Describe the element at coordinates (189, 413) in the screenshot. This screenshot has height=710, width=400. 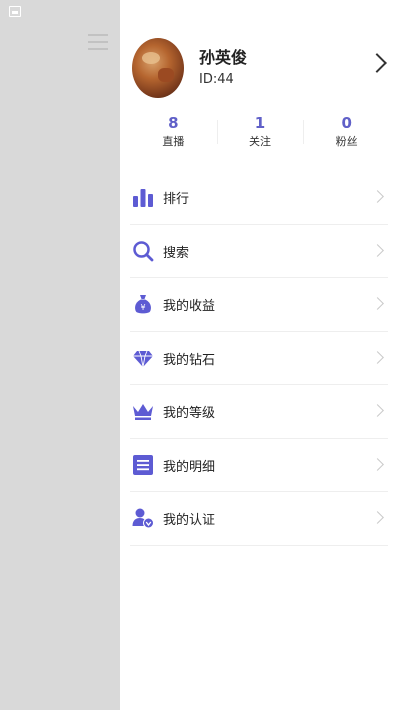
I see `menu-item-label: 我的等级` at that location.